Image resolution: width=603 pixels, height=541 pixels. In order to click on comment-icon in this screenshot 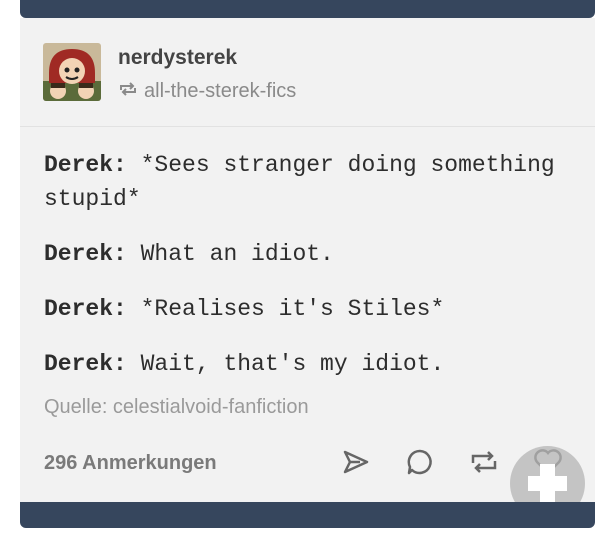, I will do `click(420, 462)`.